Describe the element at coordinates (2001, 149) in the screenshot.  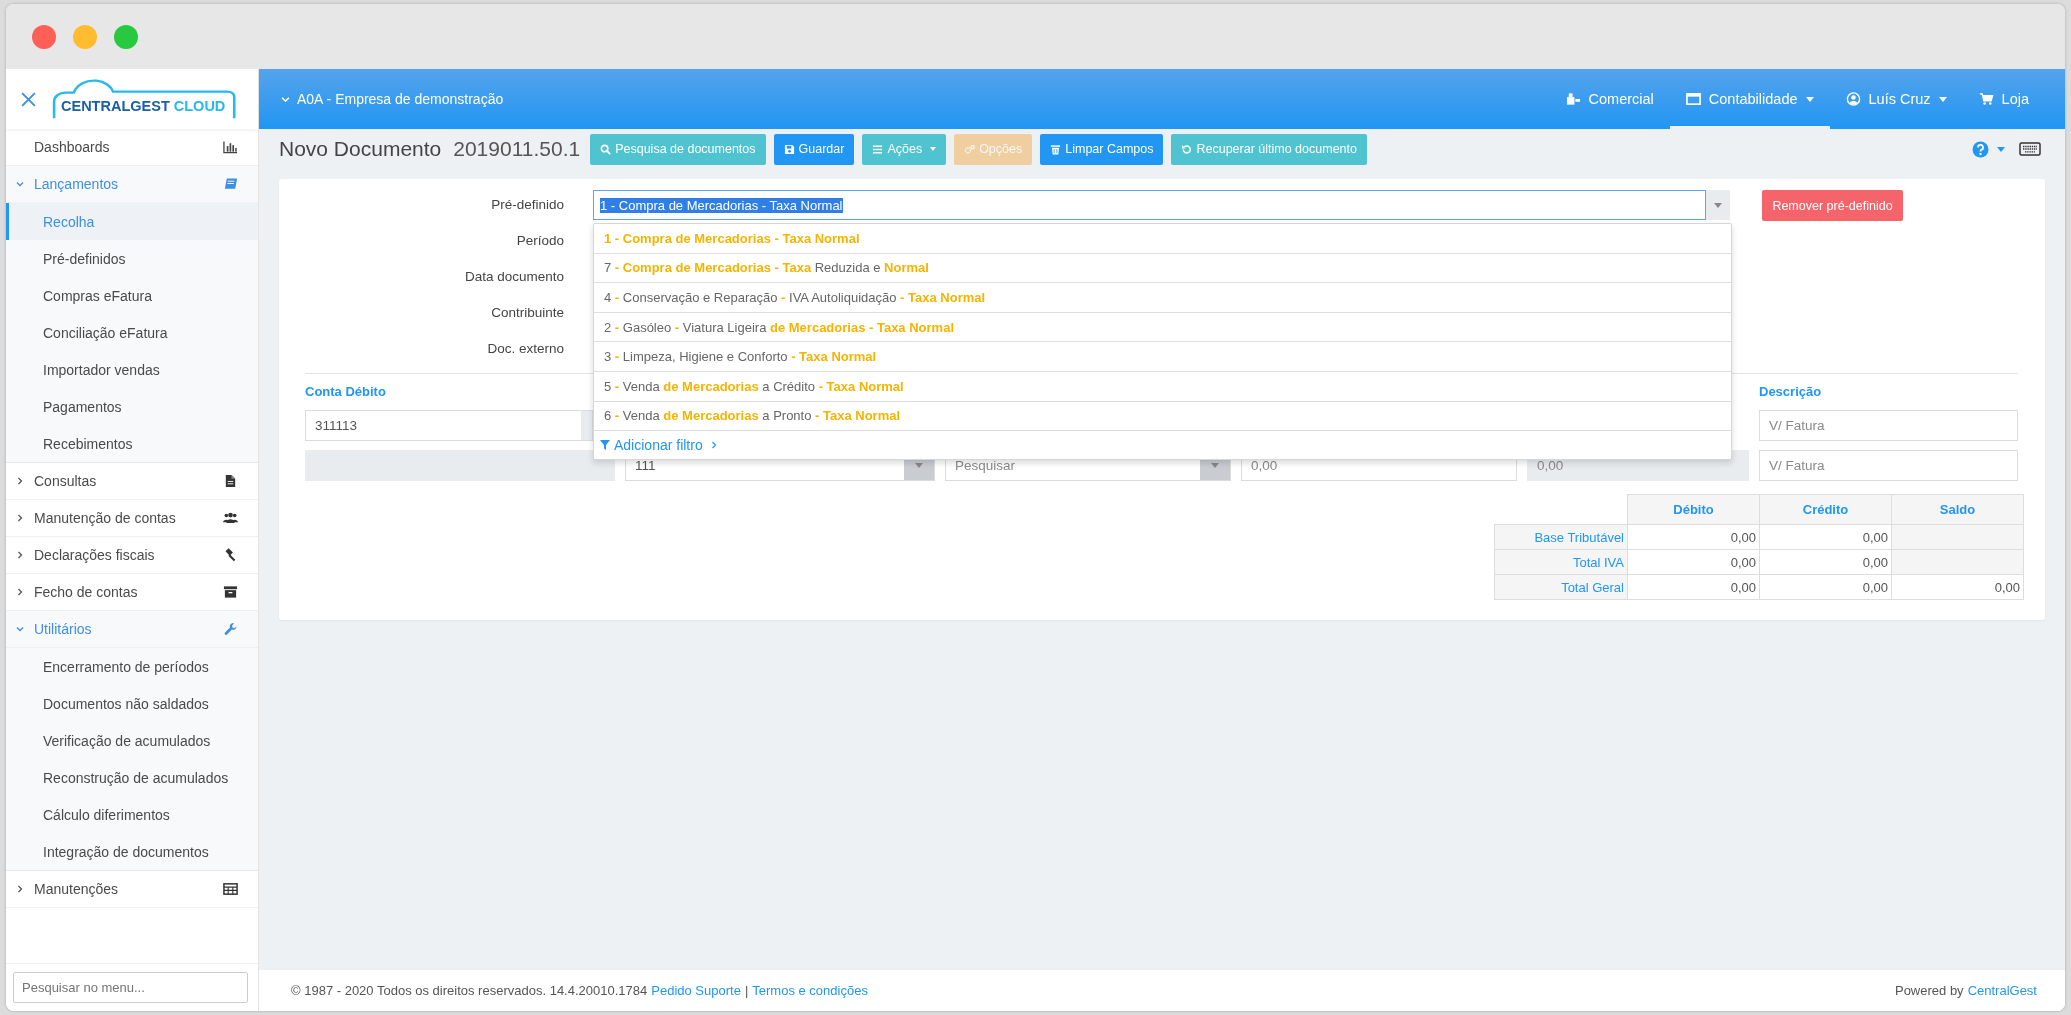
I see `caret-icon` at that location.